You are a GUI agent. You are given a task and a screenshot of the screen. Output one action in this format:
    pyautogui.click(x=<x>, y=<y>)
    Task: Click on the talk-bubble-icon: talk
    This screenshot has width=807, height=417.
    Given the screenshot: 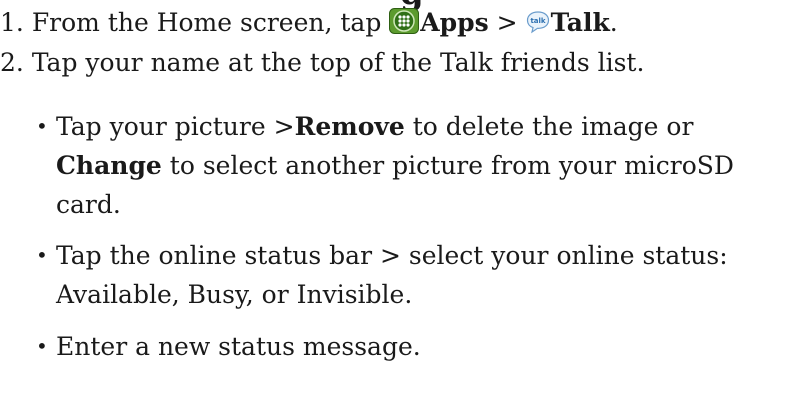 What is the action you would take?
    pyautogui.click(x=538, y=26)
    